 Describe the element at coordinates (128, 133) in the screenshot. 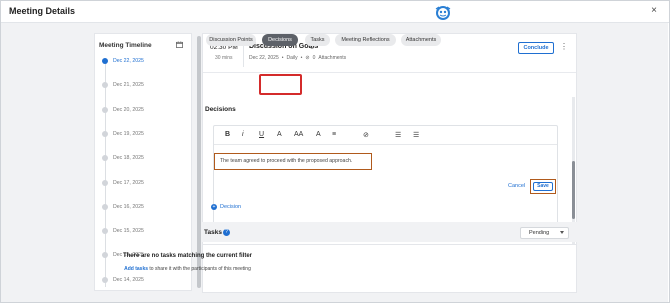

I see `timeline-date-label: Dec 19, 2025` at that location.